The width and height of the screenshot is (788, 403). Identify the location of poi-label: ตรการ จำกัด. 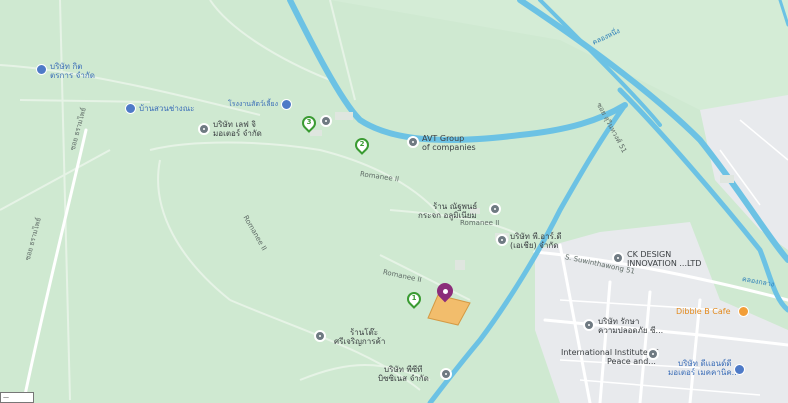
(72, 75).